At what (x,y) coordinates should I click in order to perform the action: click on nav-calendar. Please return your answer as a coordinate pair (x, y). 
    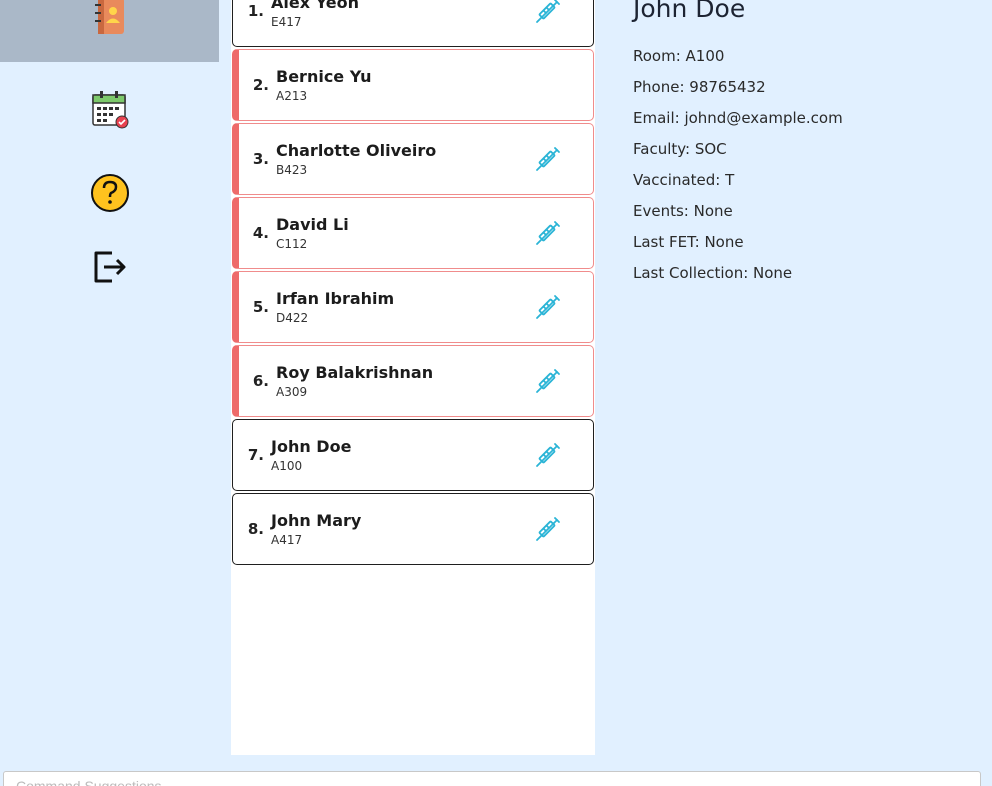
    Looking at the image, I should click on (109, 109).